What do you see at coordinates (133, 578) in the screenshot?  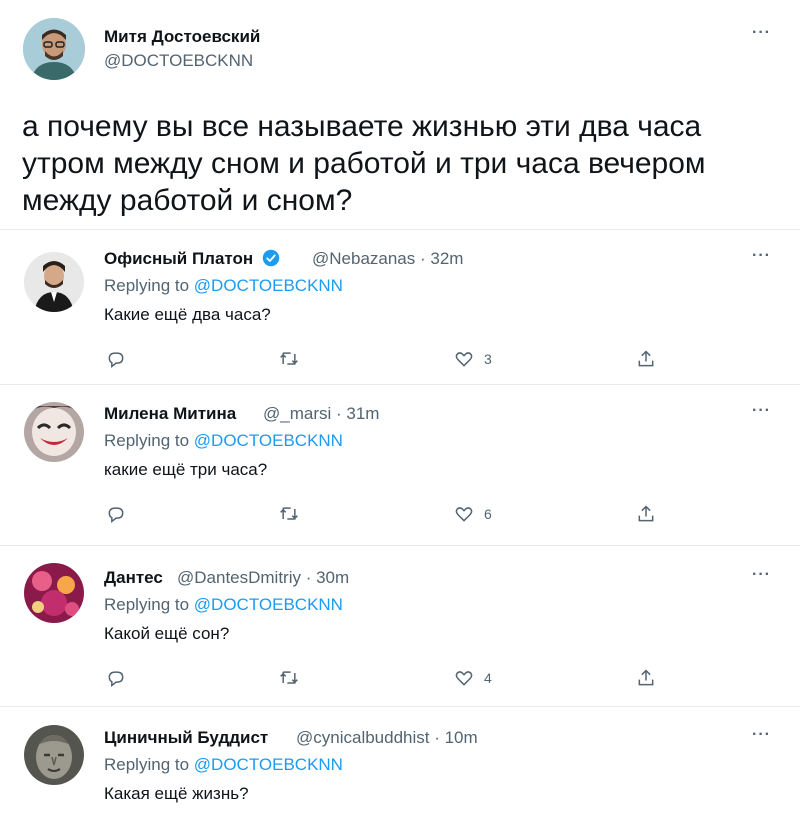 I see `author-name: Дантес` at bounding box center [133, 578].